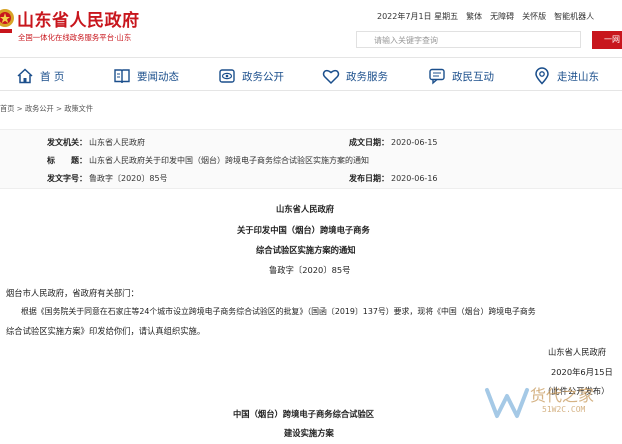 This screenshot has height=444, width=622. I want to click on meta-published-value: 2020-06-16, so click(414, 178).